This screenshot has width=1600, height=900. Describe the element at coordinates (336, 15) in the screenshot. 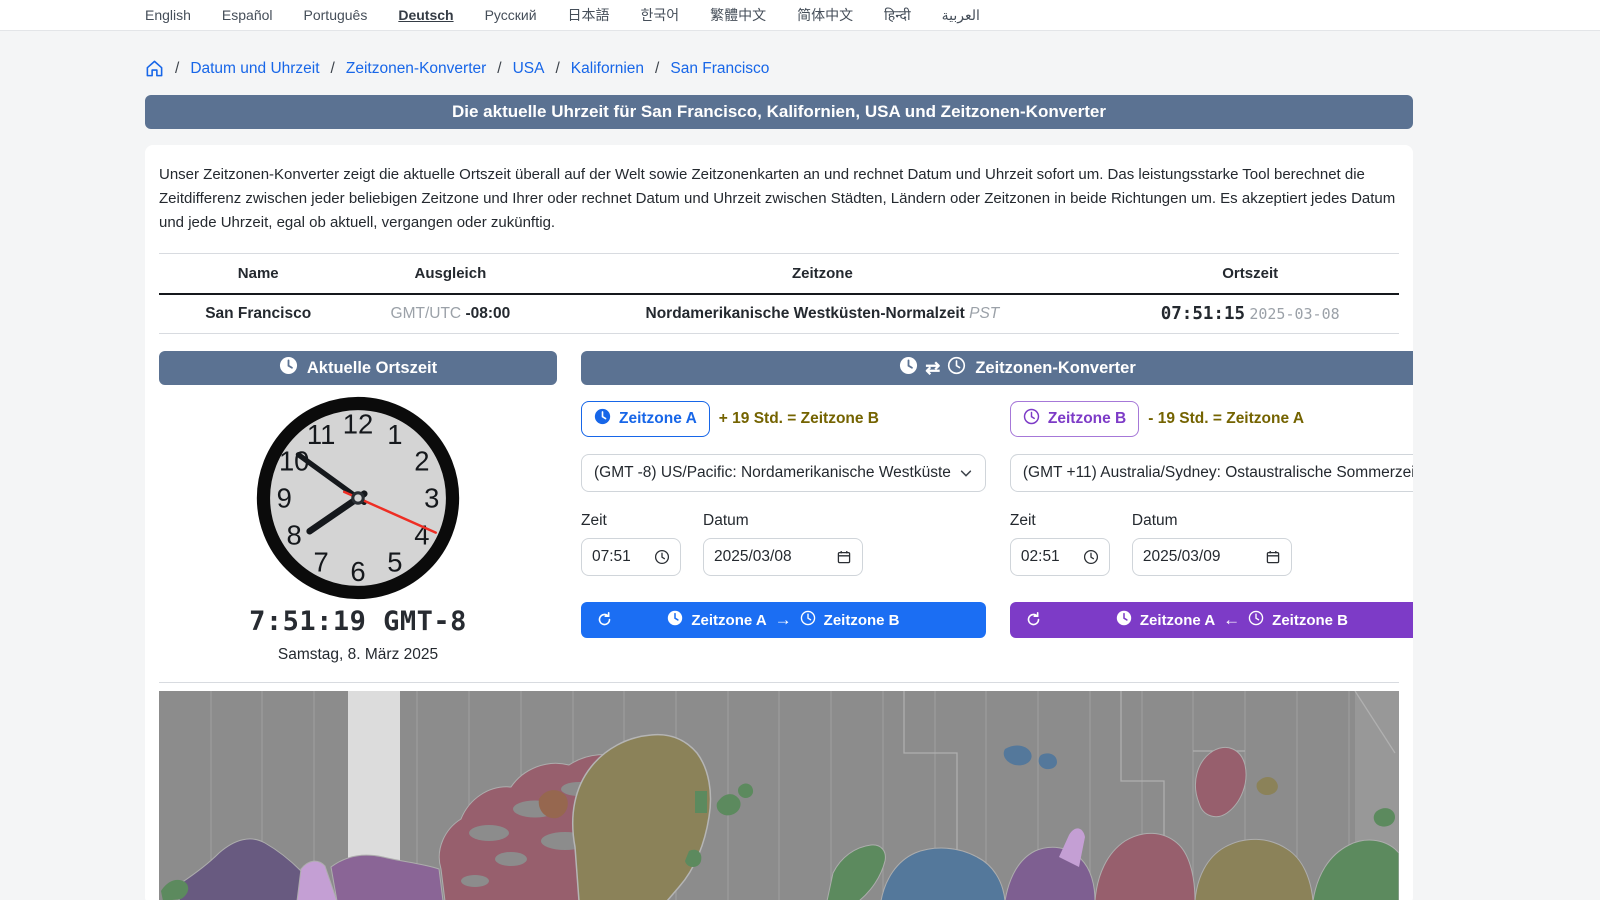

I see `language-link: Português` at that location.